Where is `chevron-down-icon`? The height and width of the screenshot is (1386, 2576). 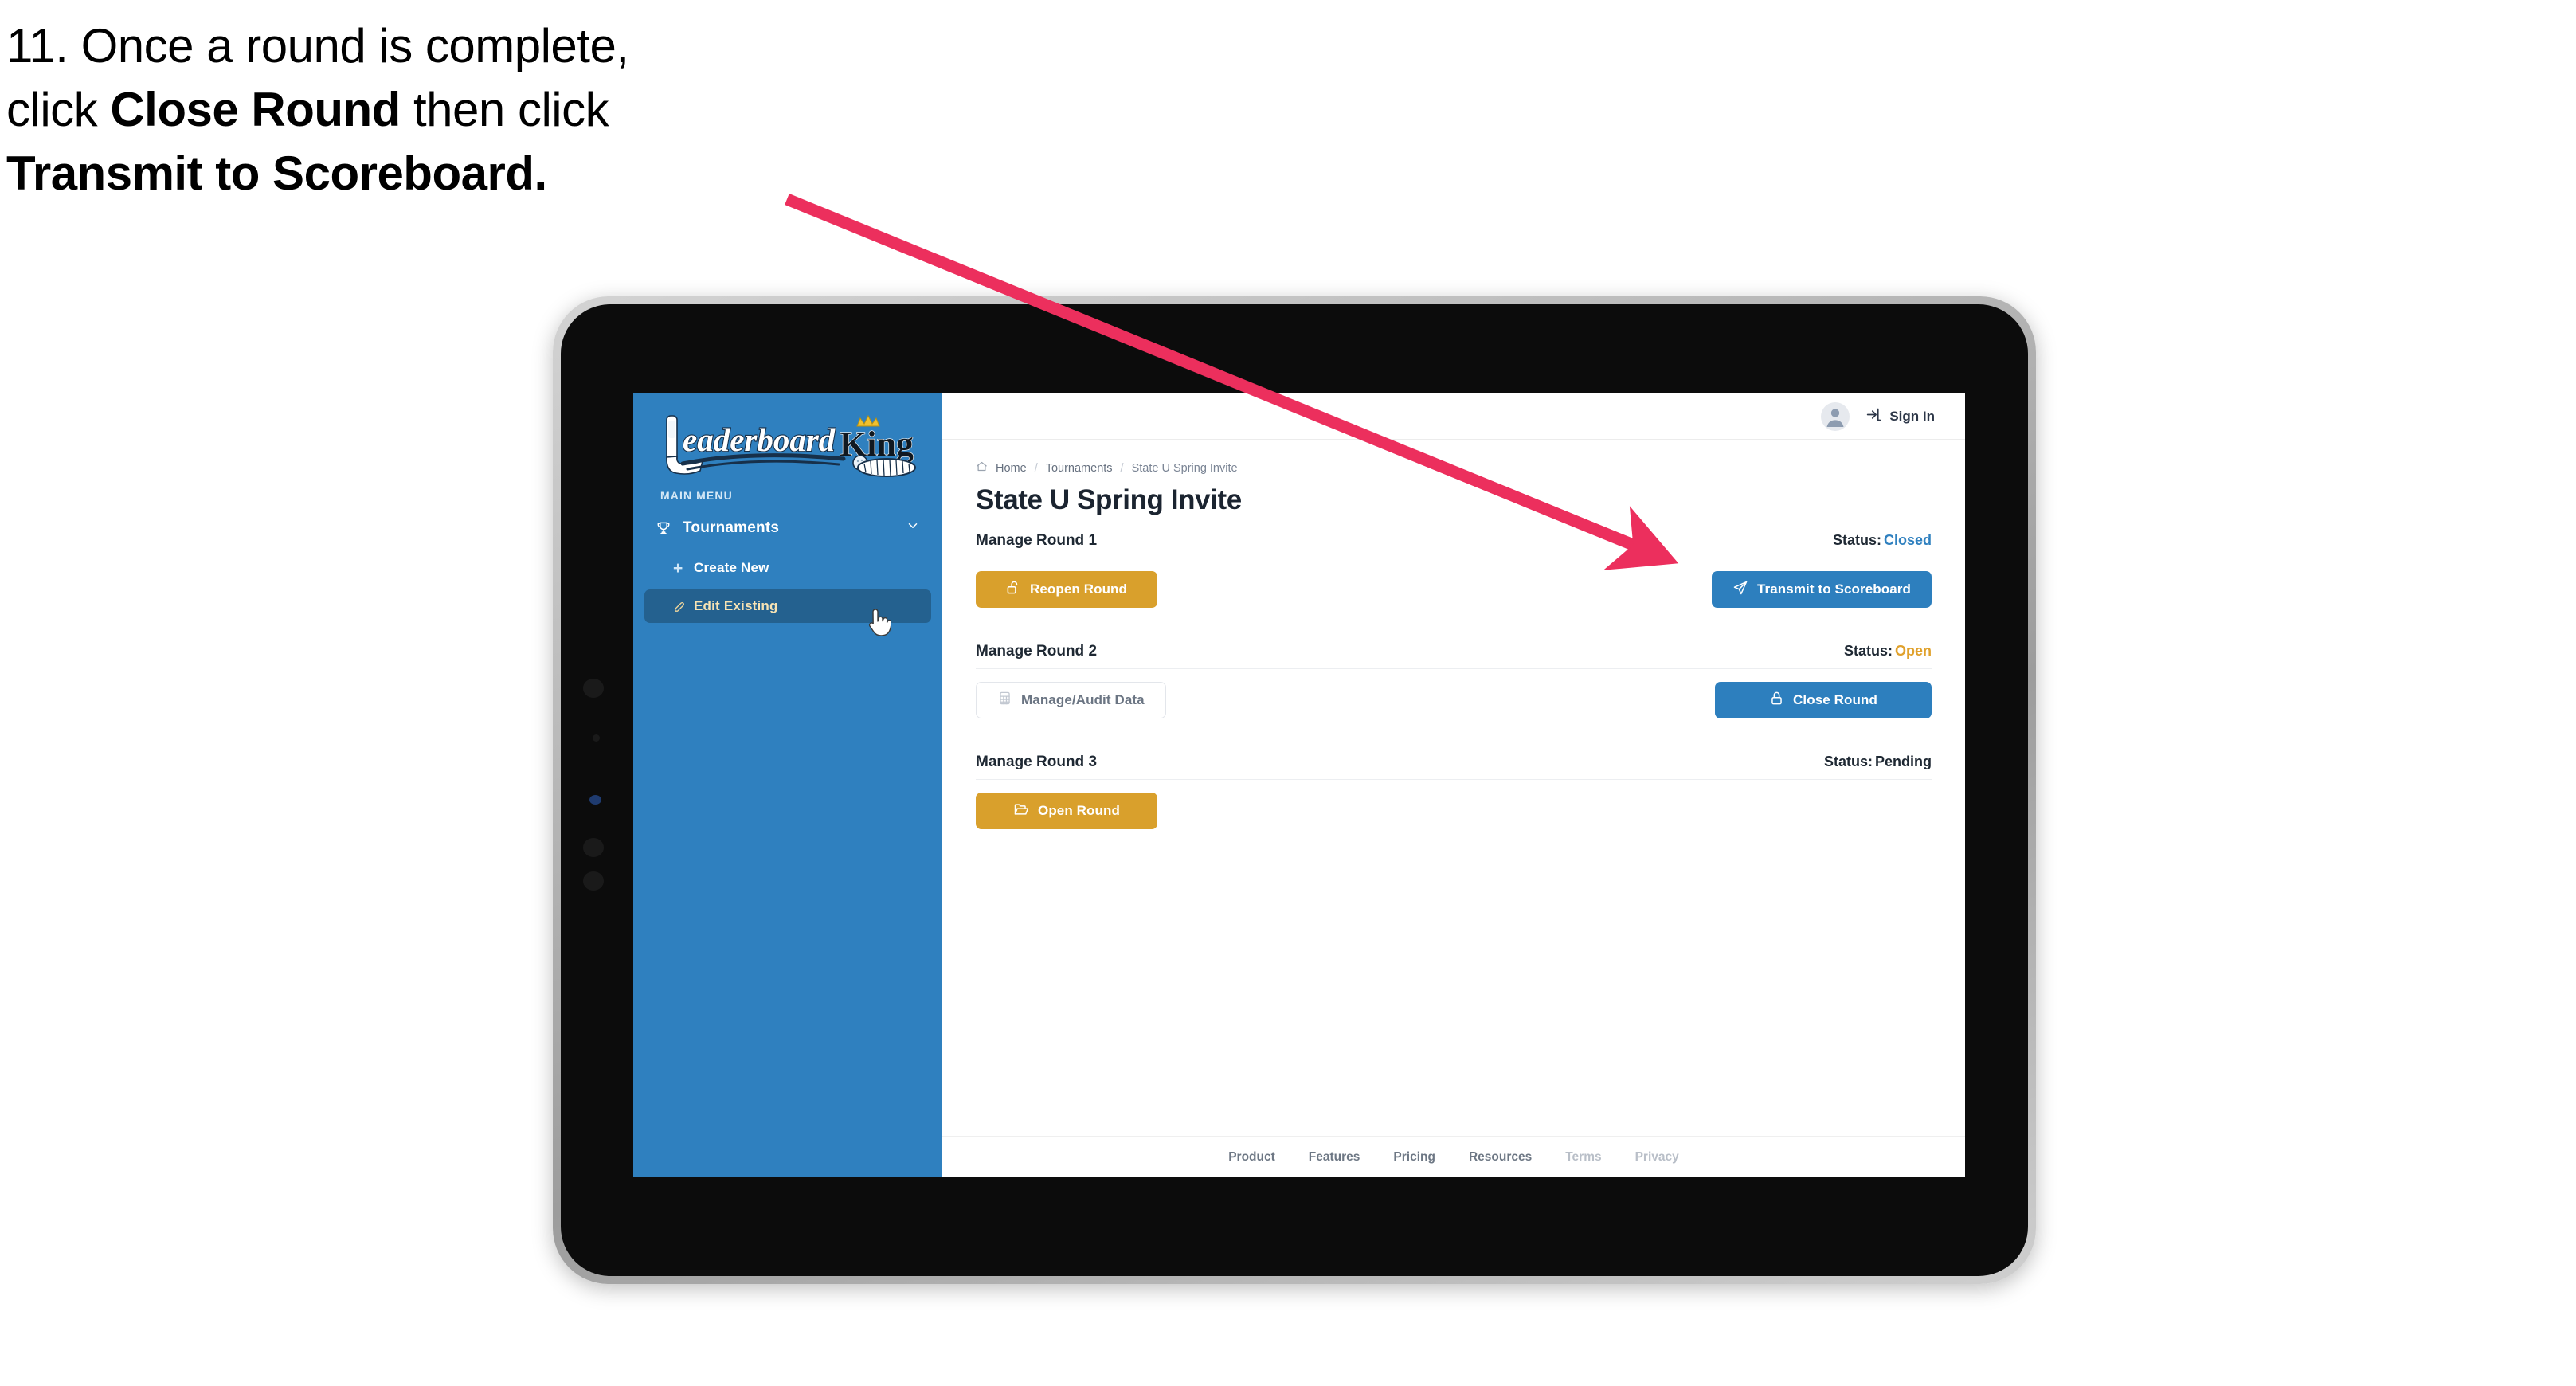
chevron-down-icon is located at coordinates (913, 528).